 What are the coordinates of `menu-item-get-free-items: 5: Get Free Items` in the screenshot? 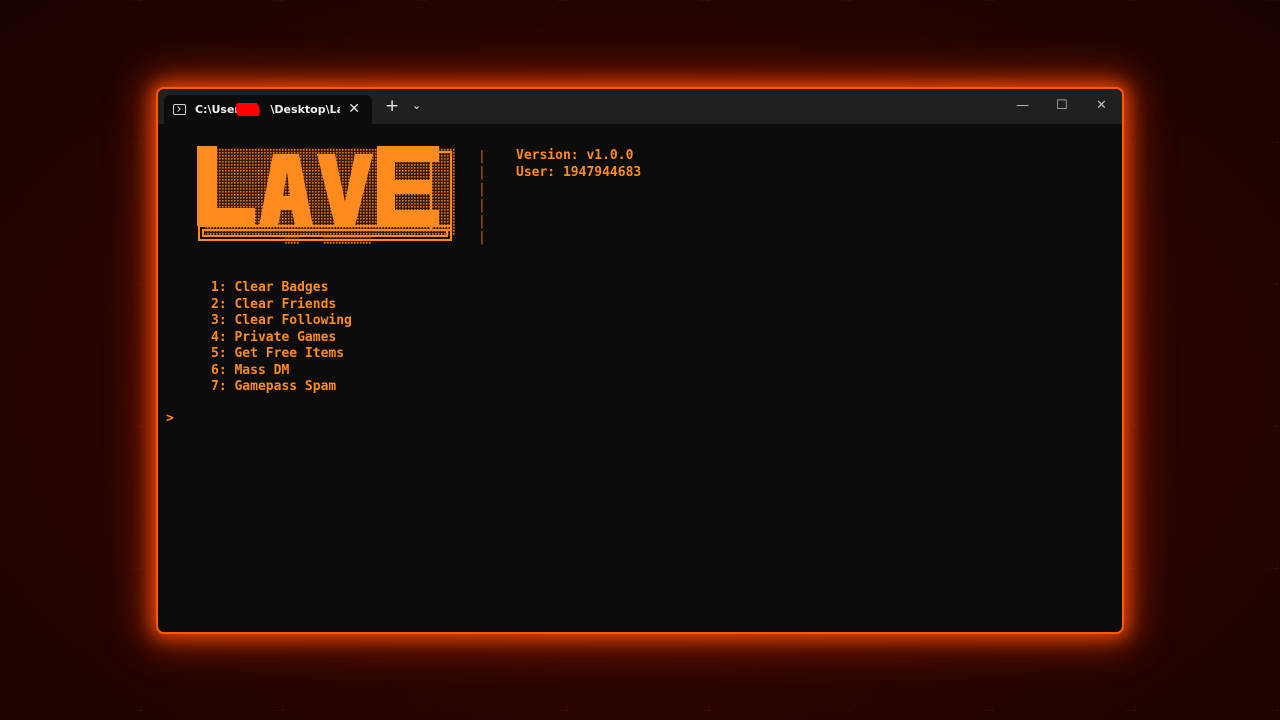 It's located at (278, 353).